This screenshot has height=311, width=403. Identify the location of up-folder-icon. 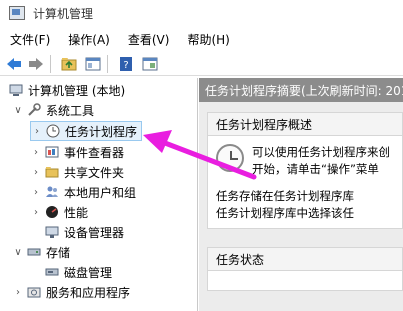
(69, 64).